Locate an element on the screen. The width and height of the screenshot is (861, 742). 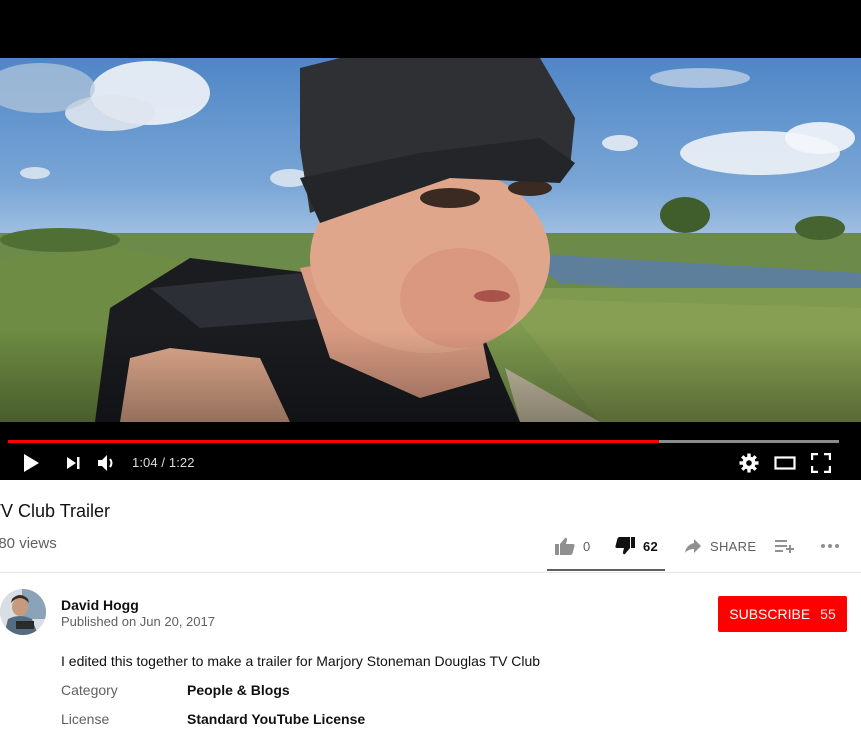
progress-bar is located at coordinates (423, 441).